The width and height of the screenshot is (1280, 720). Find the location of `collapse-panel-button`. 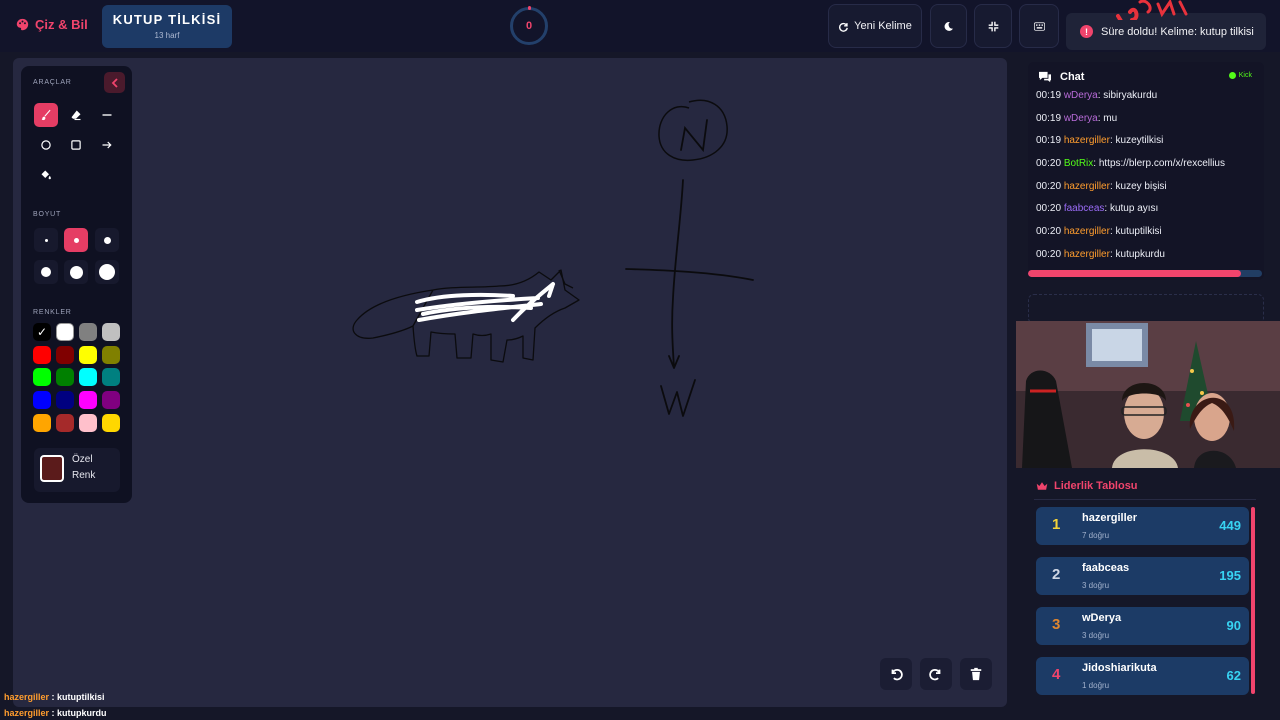

collapse-panel-button is located at coordinates (114, 82).